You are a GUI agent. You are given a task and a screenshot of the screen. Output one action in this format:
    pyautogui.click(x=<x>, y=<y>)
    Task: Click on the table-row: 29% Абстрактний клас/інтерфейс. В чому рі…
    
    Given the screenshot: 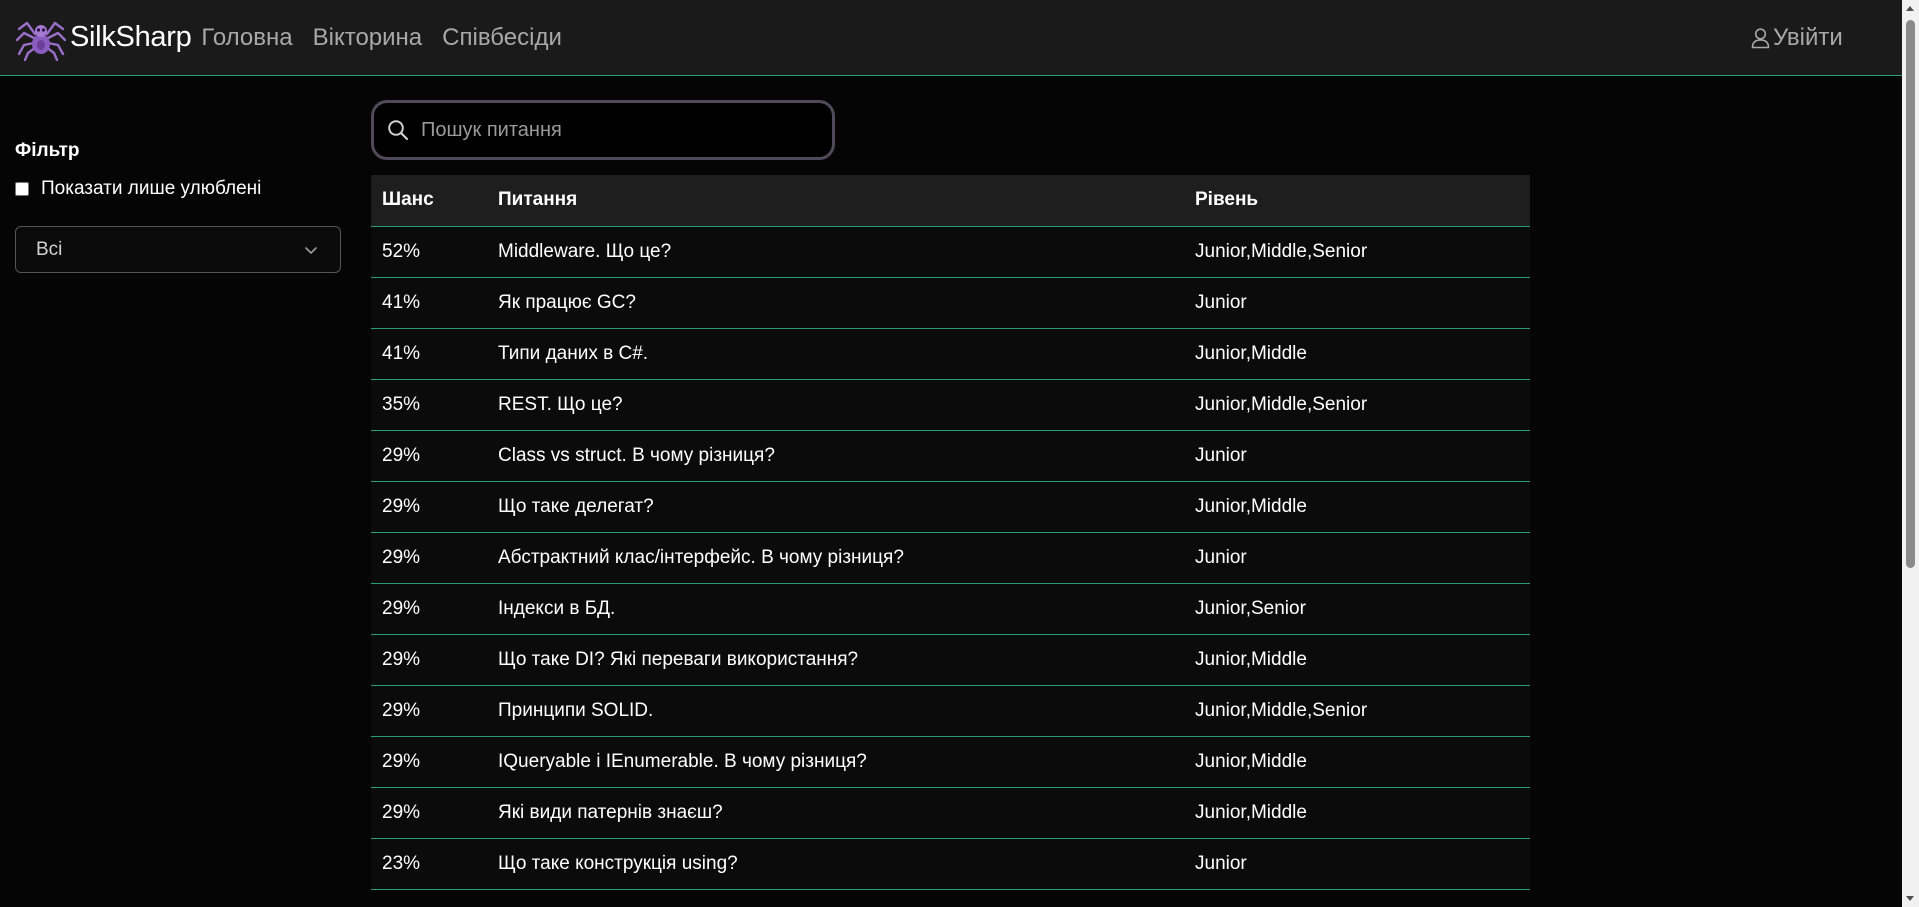 What is the action you would take?
    pyautogui.click(x=950, y=558)
    